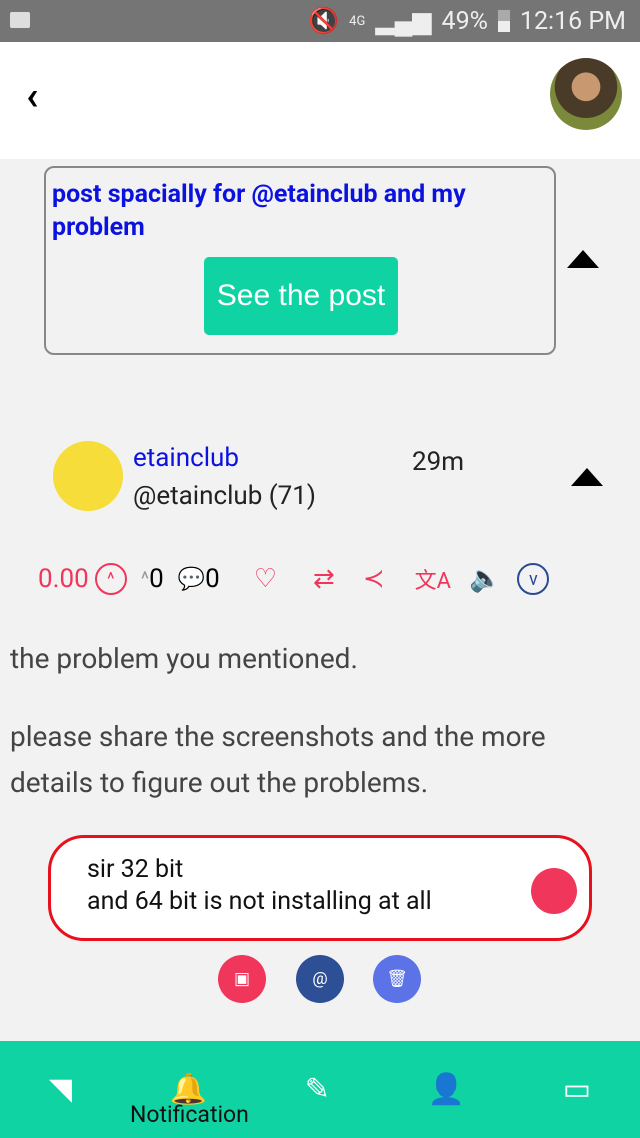 This screenshot has width=640, height=1138. Describe the element at coordinates (294, 579) in the screenshot. I see `action-bar: 0.00 ^ ^ 0 💬 0 ♡ ⇄ ≺ 文A 🔈 v` at that location.